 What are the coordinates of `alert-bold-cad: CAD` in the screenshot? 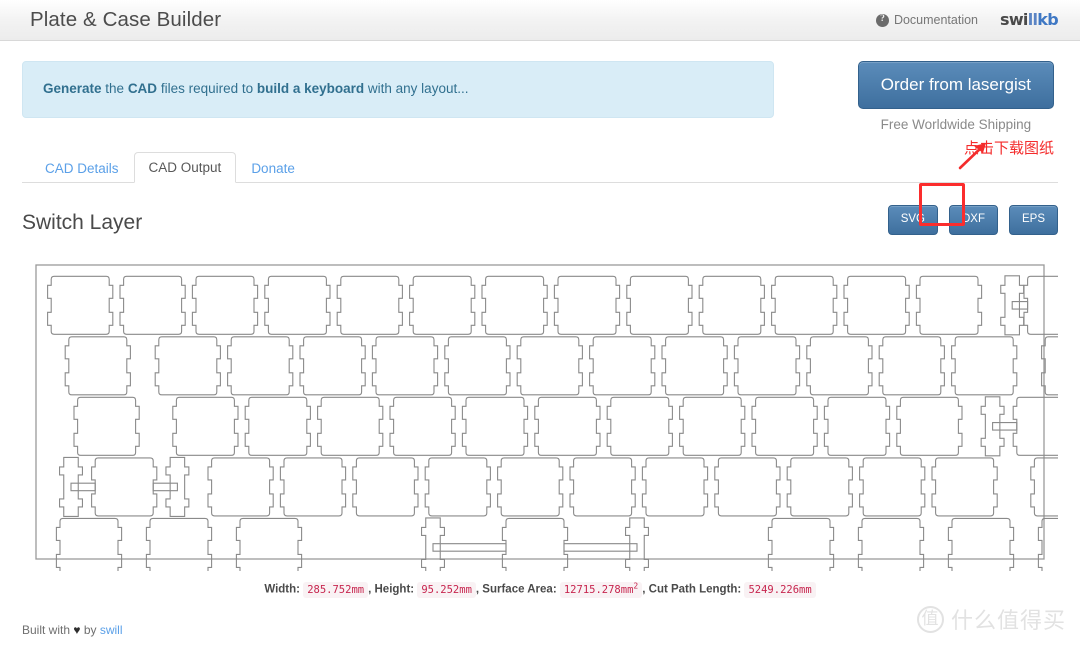 It's located at (142, 88).